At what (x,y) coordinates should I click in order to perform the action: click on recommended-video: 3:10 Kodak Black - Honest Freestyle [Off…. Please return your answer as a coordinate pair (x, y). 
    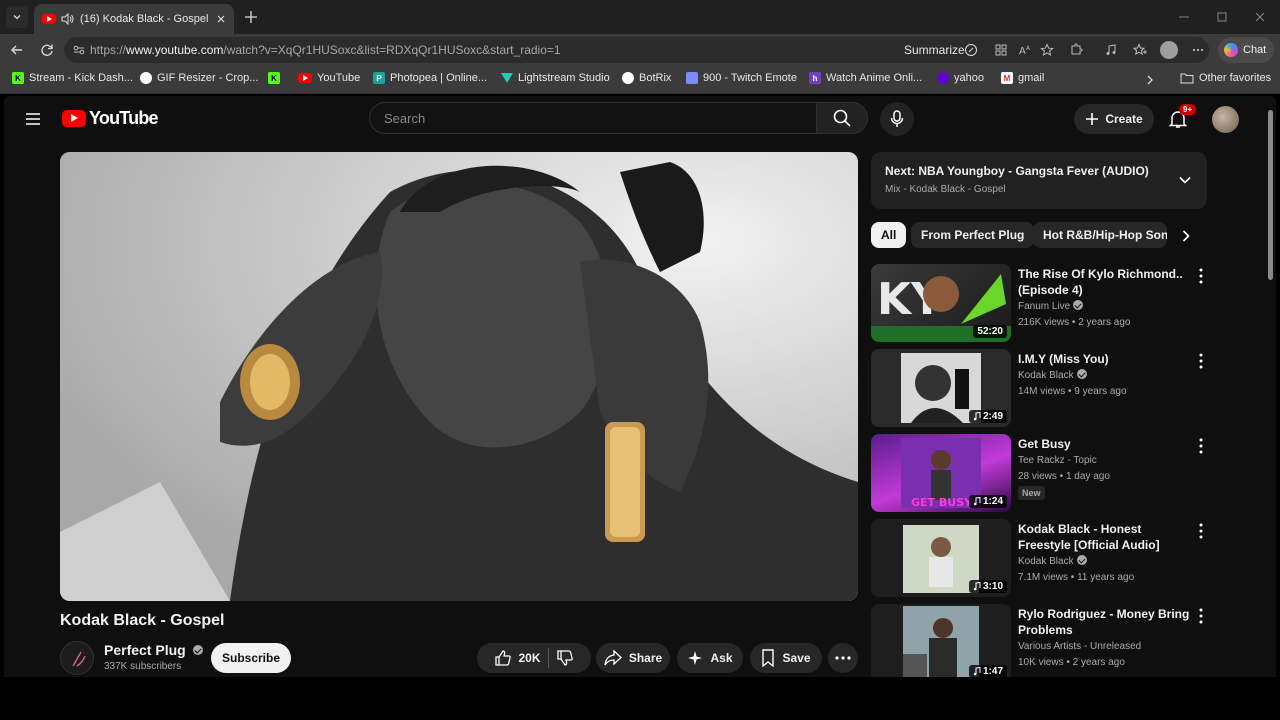
    Looking at the image, I should click on (1041, 559).